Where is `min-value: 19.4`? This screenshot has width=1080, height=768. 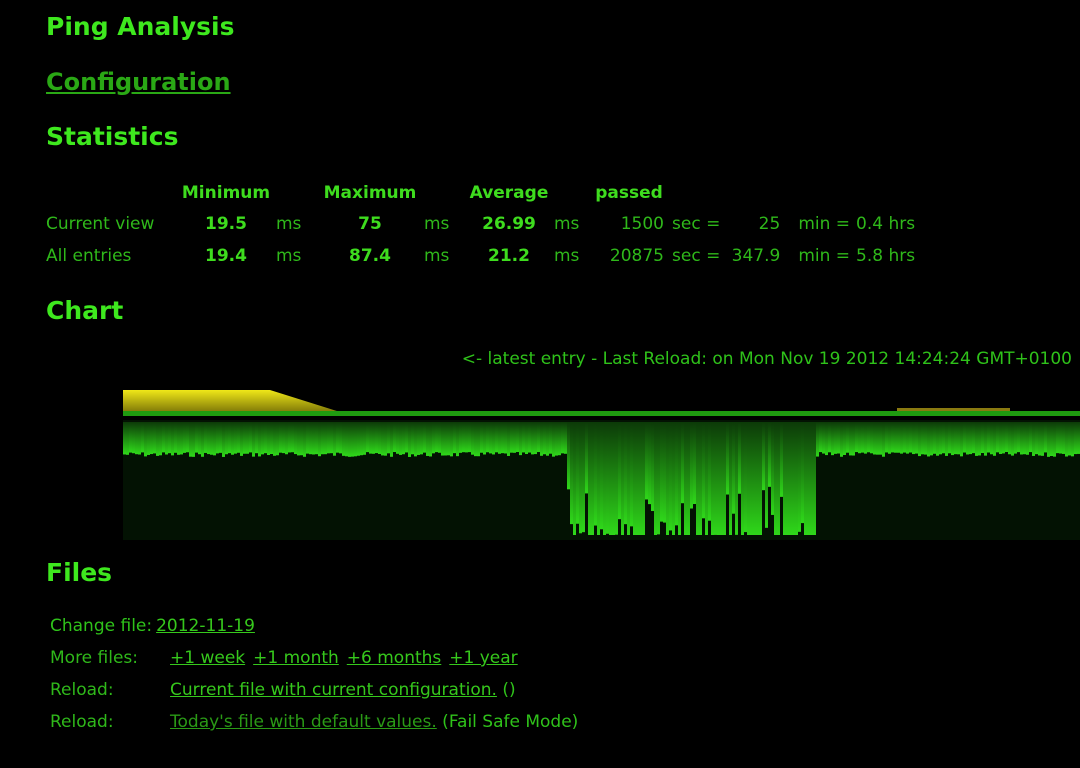
min-value: 19.4 is located at coordinates (226, 256).